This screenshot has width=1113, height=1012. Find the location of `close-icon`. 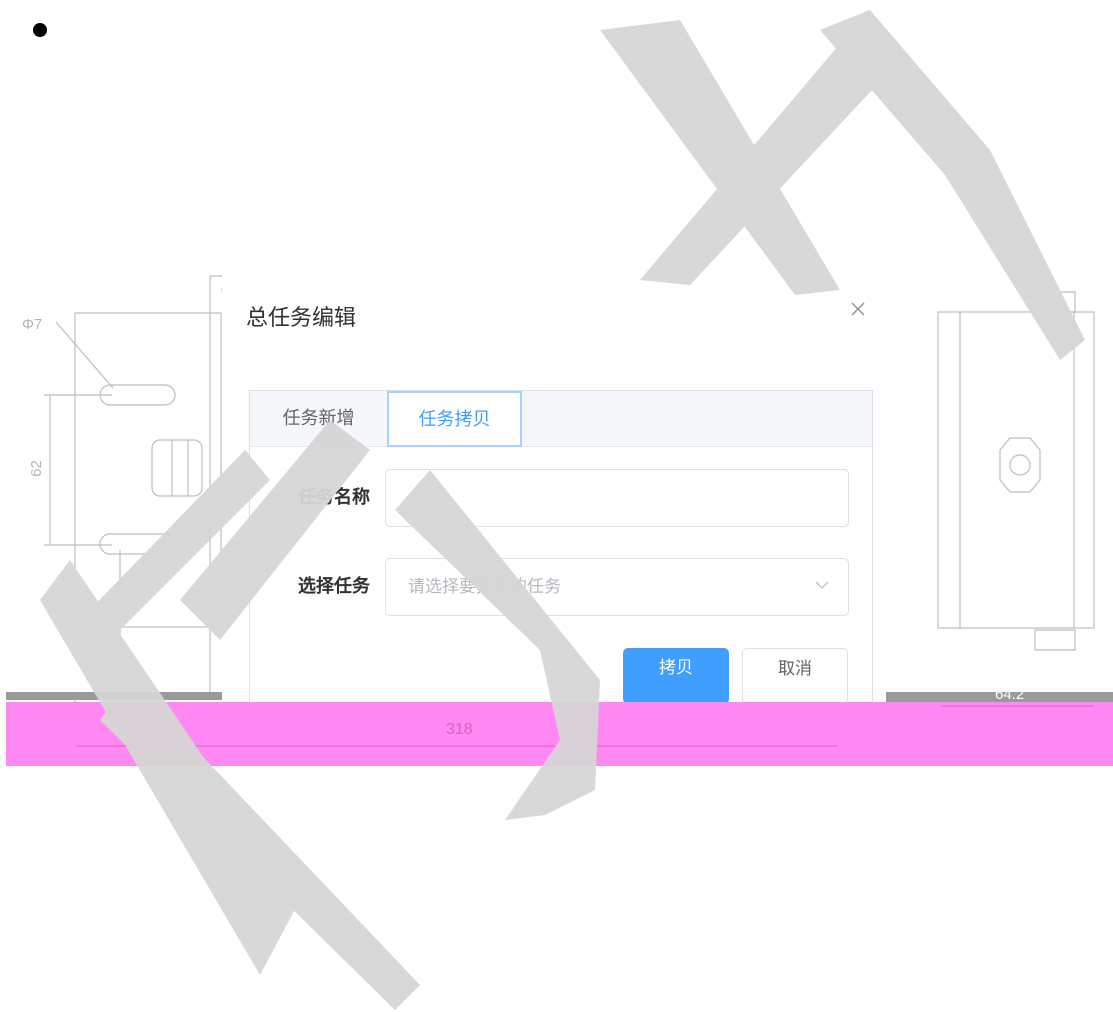

close-icon is located at coordinates (858, 310).